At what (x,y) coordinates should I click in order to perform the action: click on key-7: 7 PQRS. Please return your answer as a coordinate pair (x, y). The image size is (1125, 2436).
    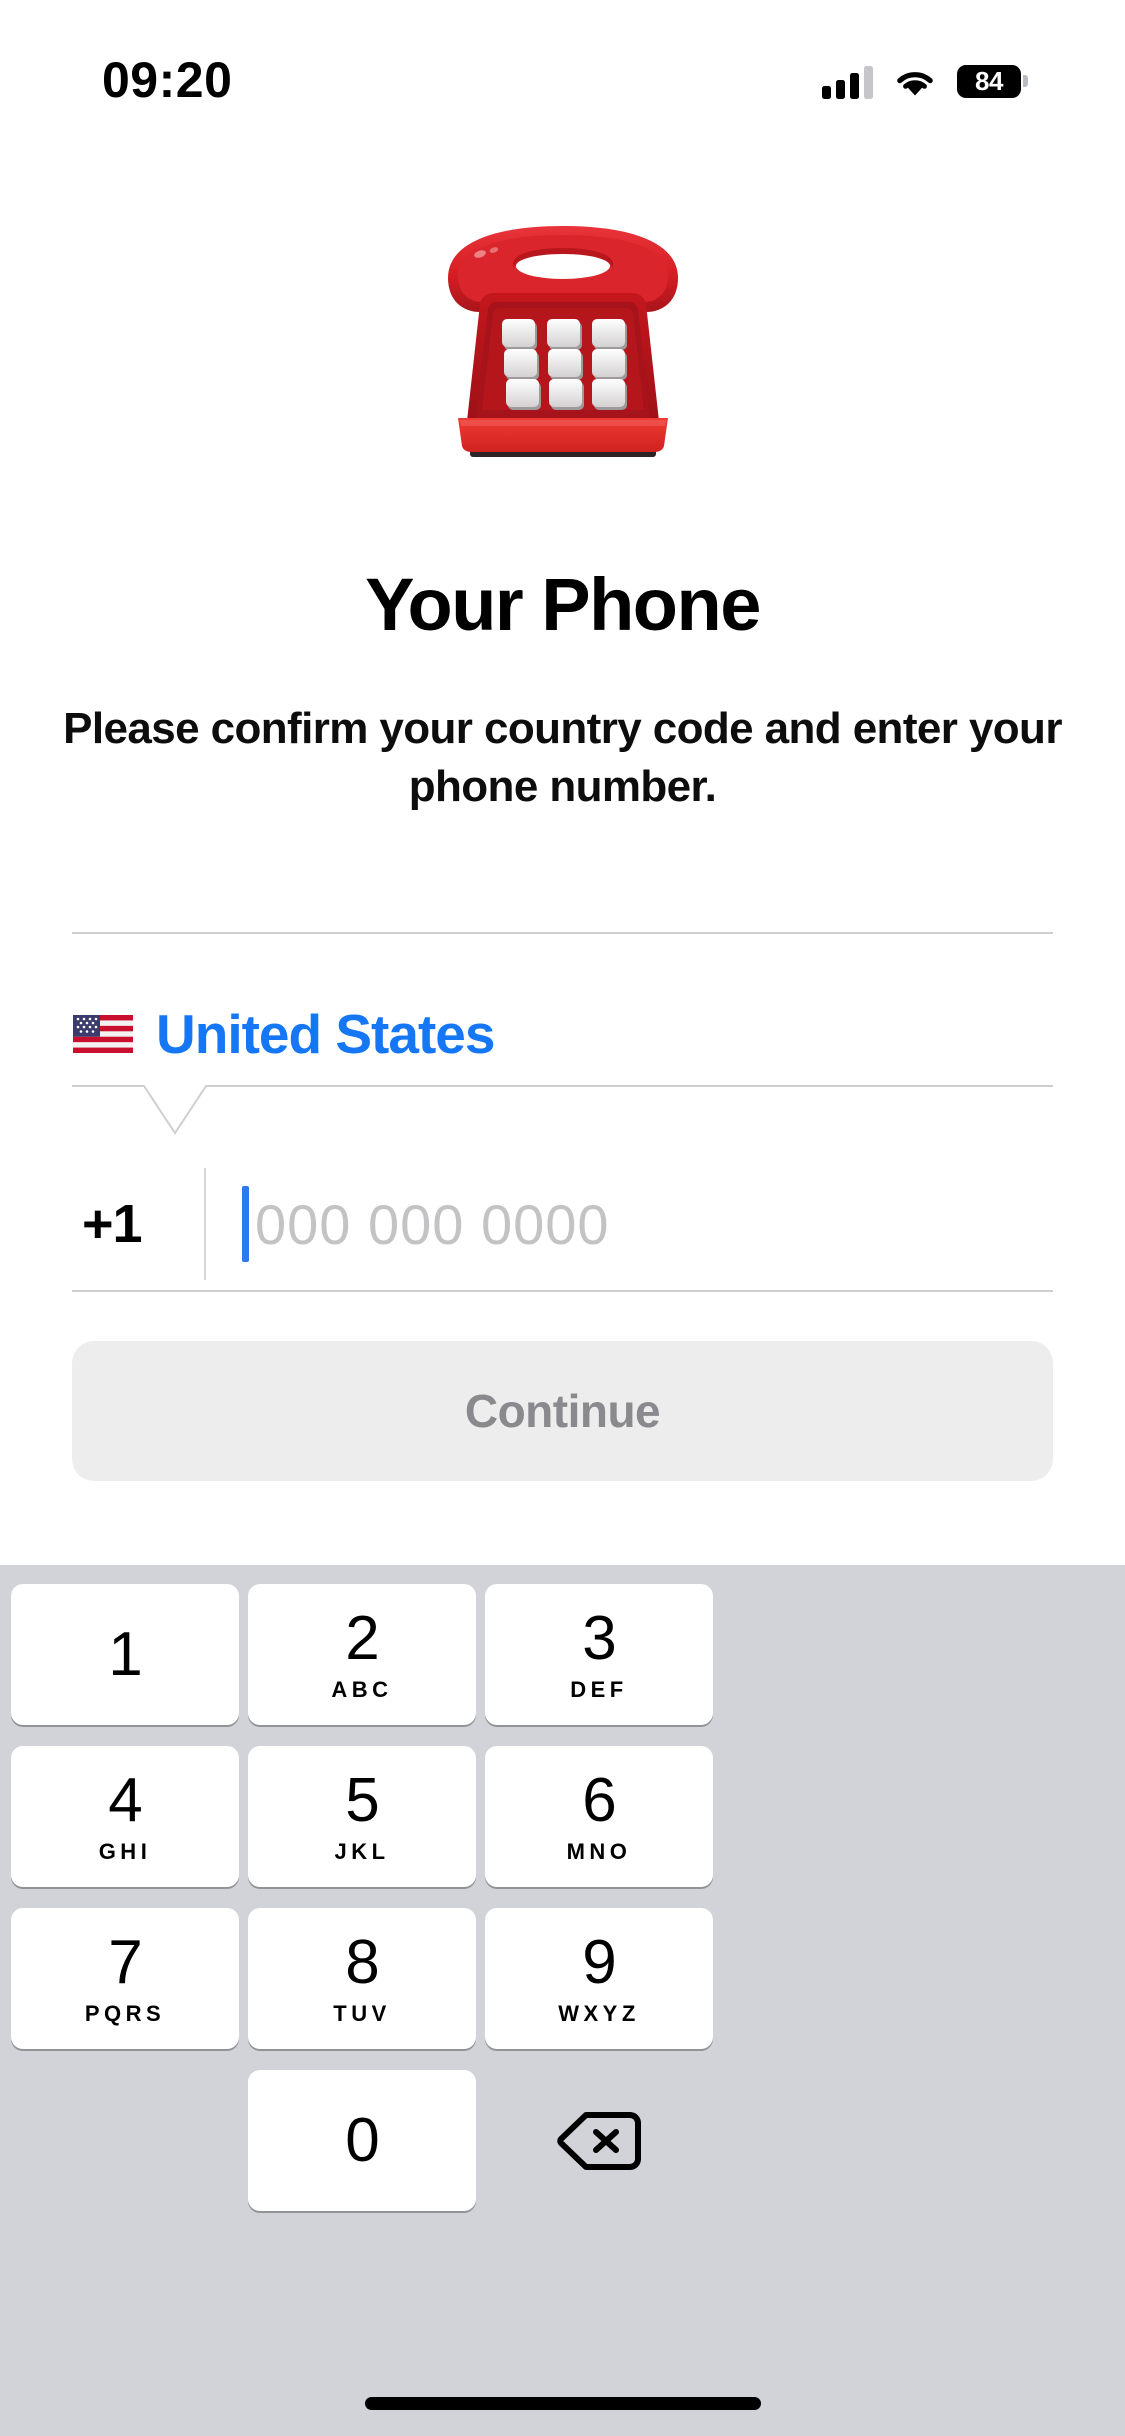
    Looking at the image, I should click on (125, 1978).